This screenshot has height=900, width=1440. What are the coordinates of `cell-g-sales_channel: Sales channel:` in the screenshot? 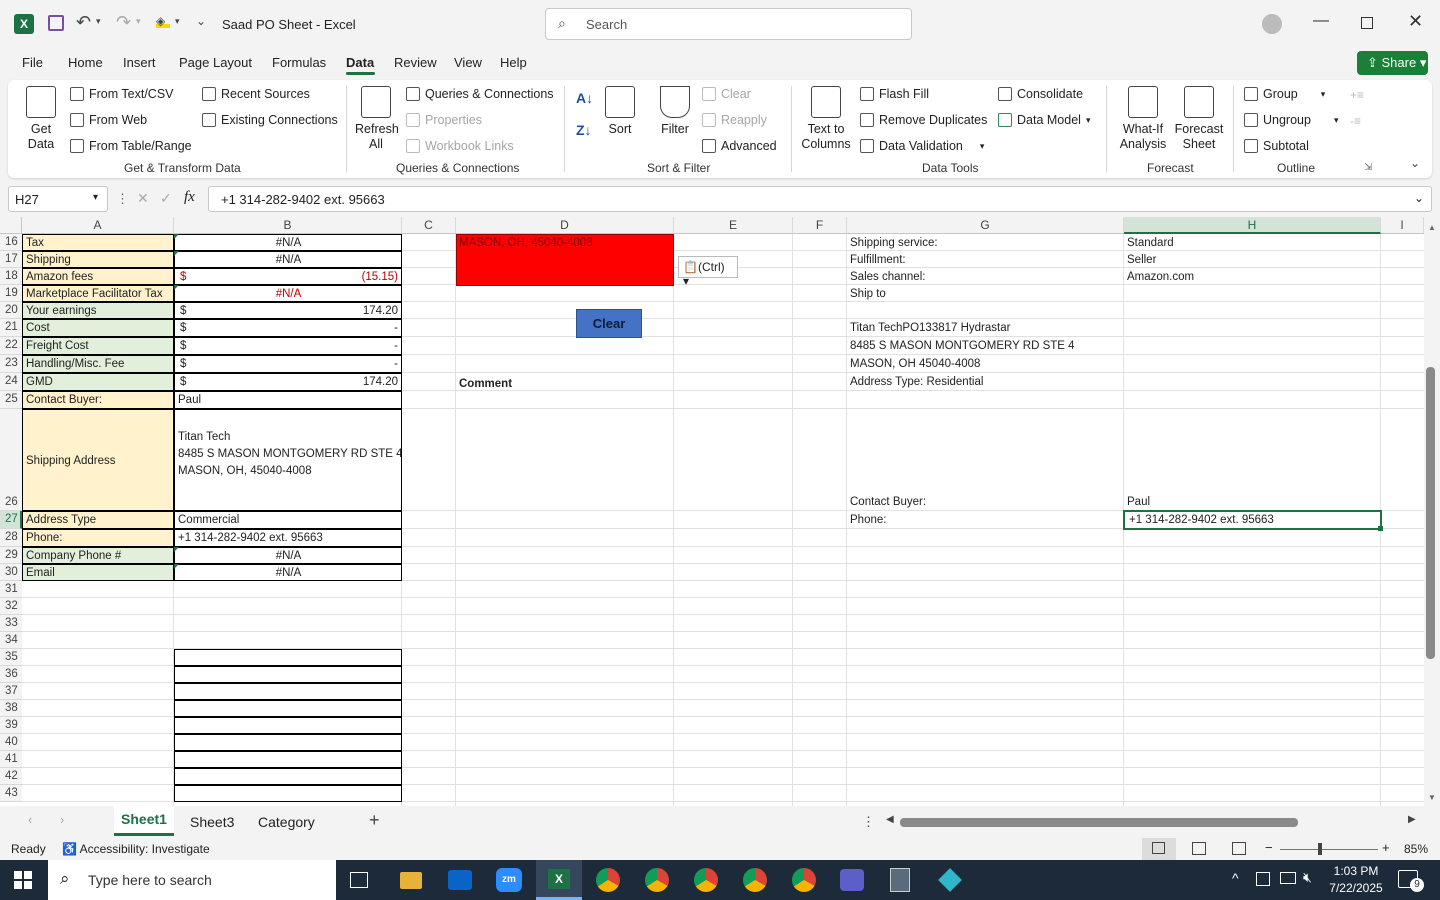 It's located at (985, 276).